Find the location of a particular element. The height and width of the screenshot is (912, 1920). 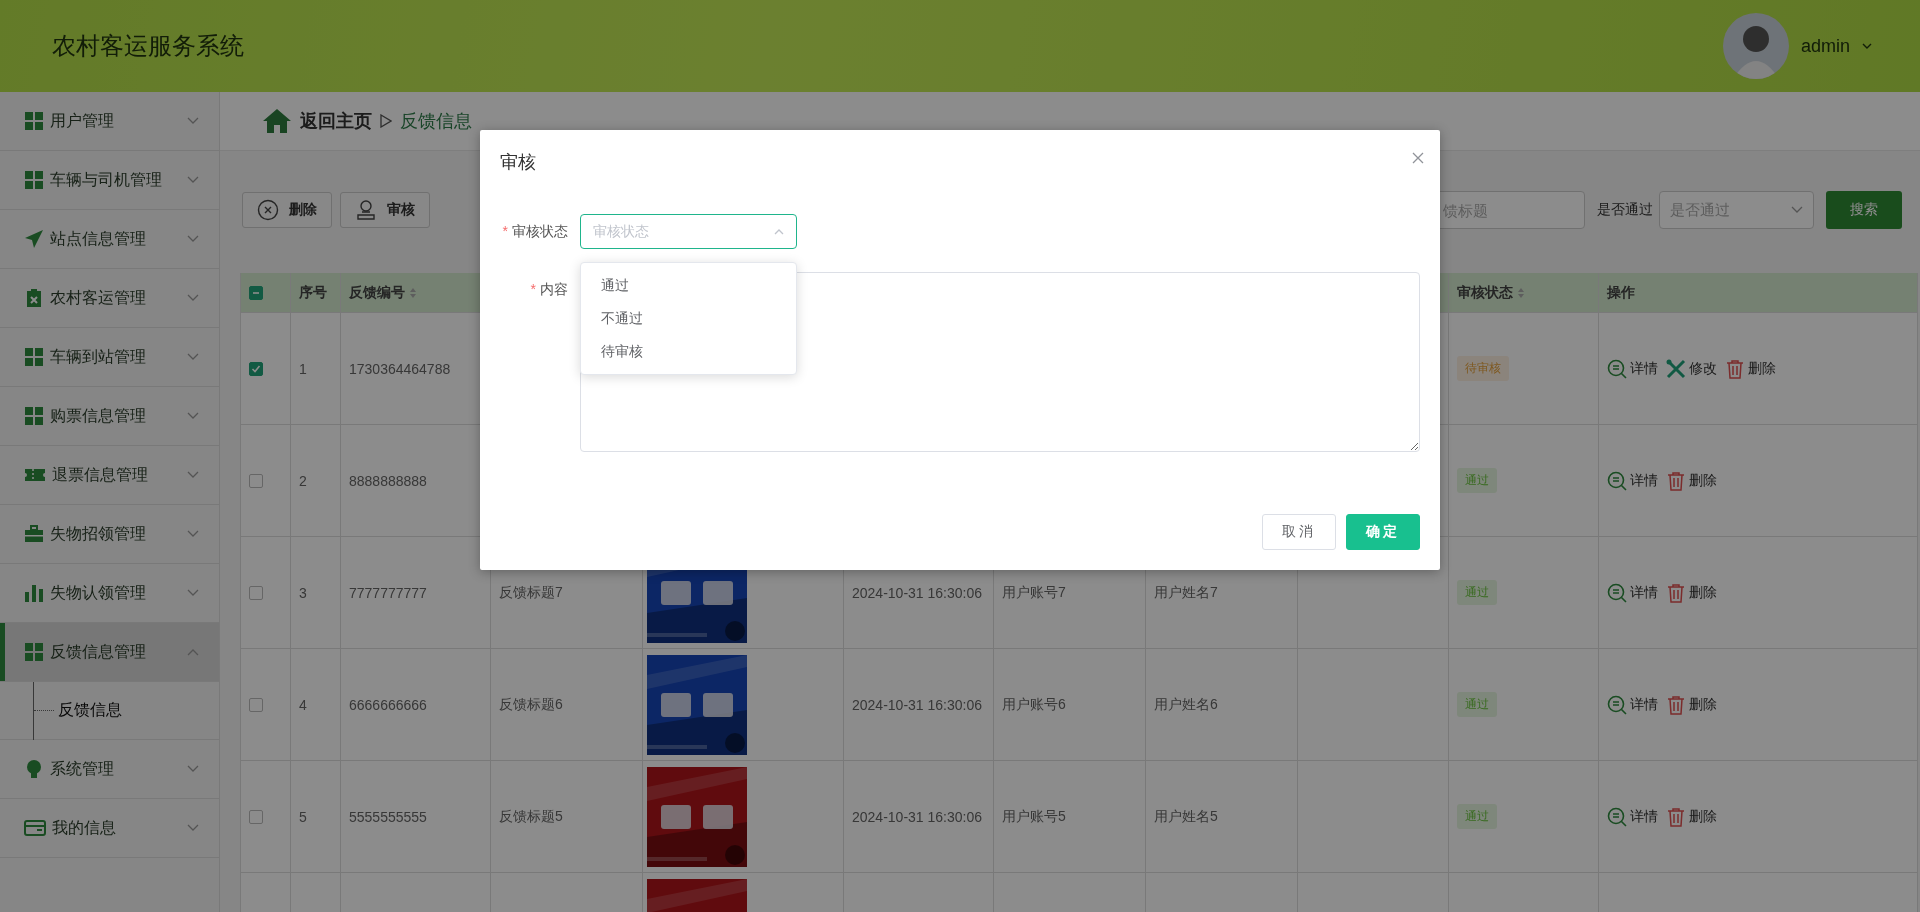

sidebar-item: 购票信息管理 is located at coordinates (109, 416).